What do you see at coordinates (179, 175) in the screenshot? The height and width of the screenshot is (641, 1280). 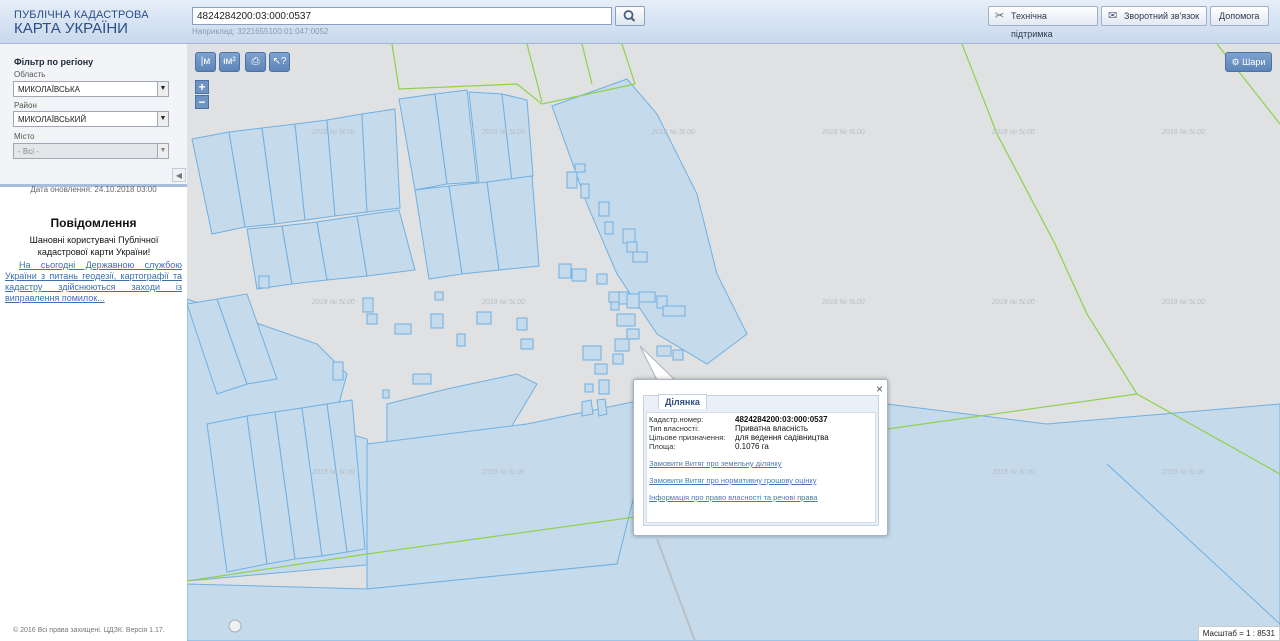 I see `collapse-sidebar-button: ◀` at bounding box center [179, 175].